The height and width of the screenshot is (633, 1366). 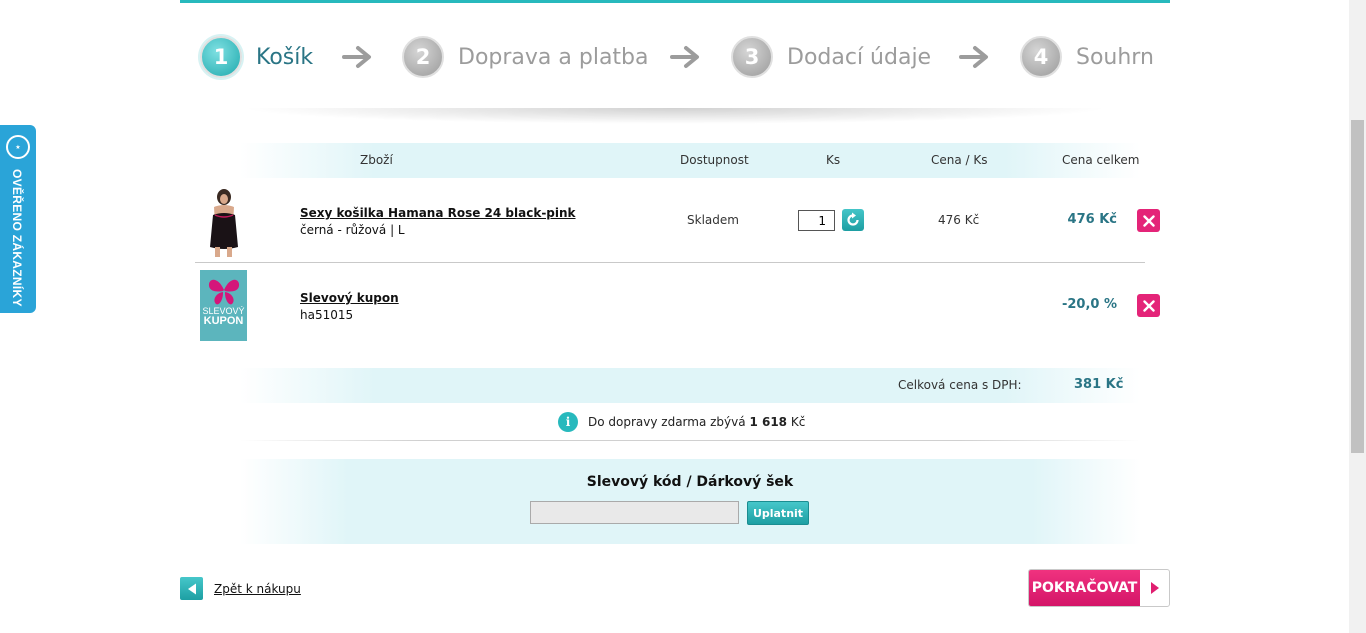 I want to click on top-accent-line, so click(x=675, y=1).